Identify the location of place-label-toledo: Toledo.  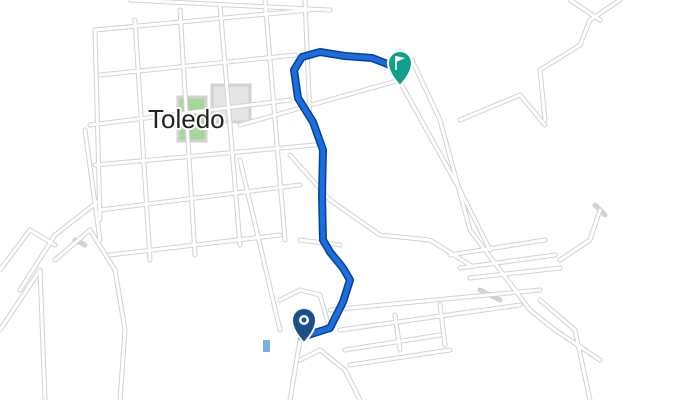
(186, 119).